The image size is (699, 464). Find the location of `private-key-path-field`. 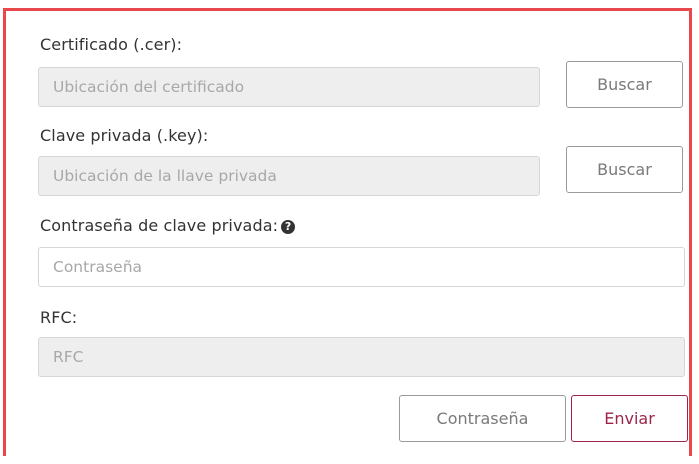

private-key-path-field is located at coordinates (289, 176).